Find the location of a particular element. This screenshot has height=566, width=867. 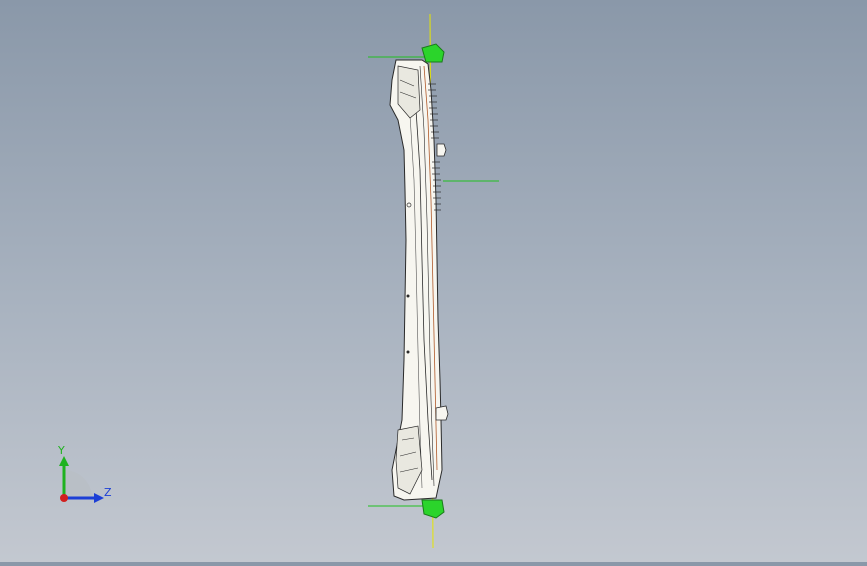

triad-z-arrow-icon is located at coordinates (99, 498).